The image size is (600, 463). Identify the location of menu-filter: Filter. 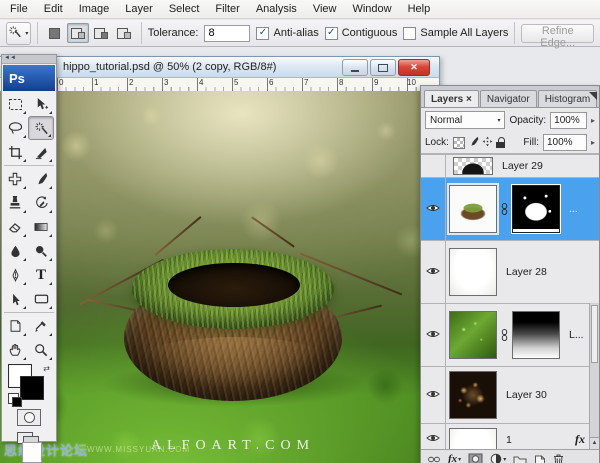
(227, 9).